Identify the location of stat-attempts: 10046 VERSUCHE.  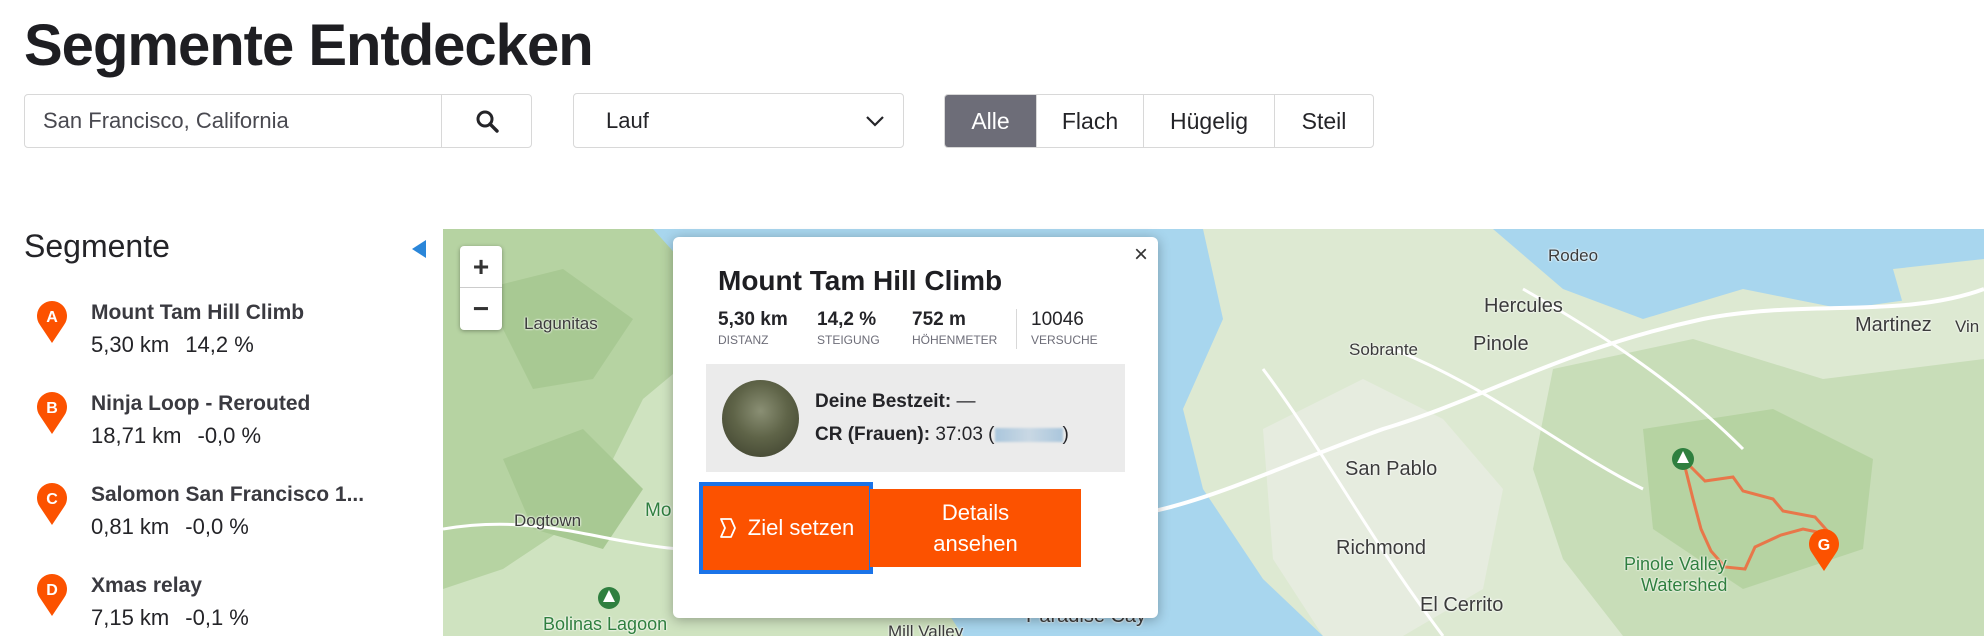
(1064, 328).